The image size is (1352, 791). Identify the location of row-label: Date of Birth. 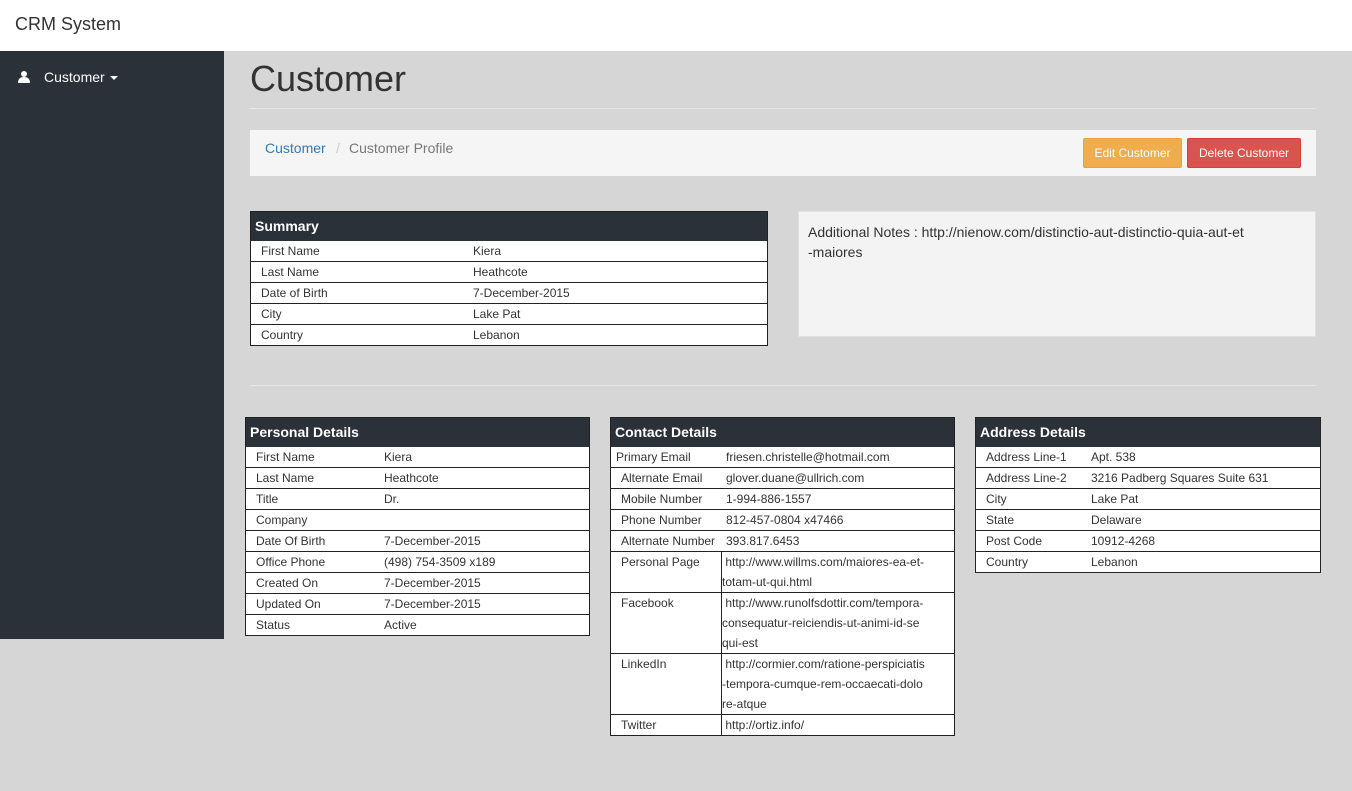
(294, 293).